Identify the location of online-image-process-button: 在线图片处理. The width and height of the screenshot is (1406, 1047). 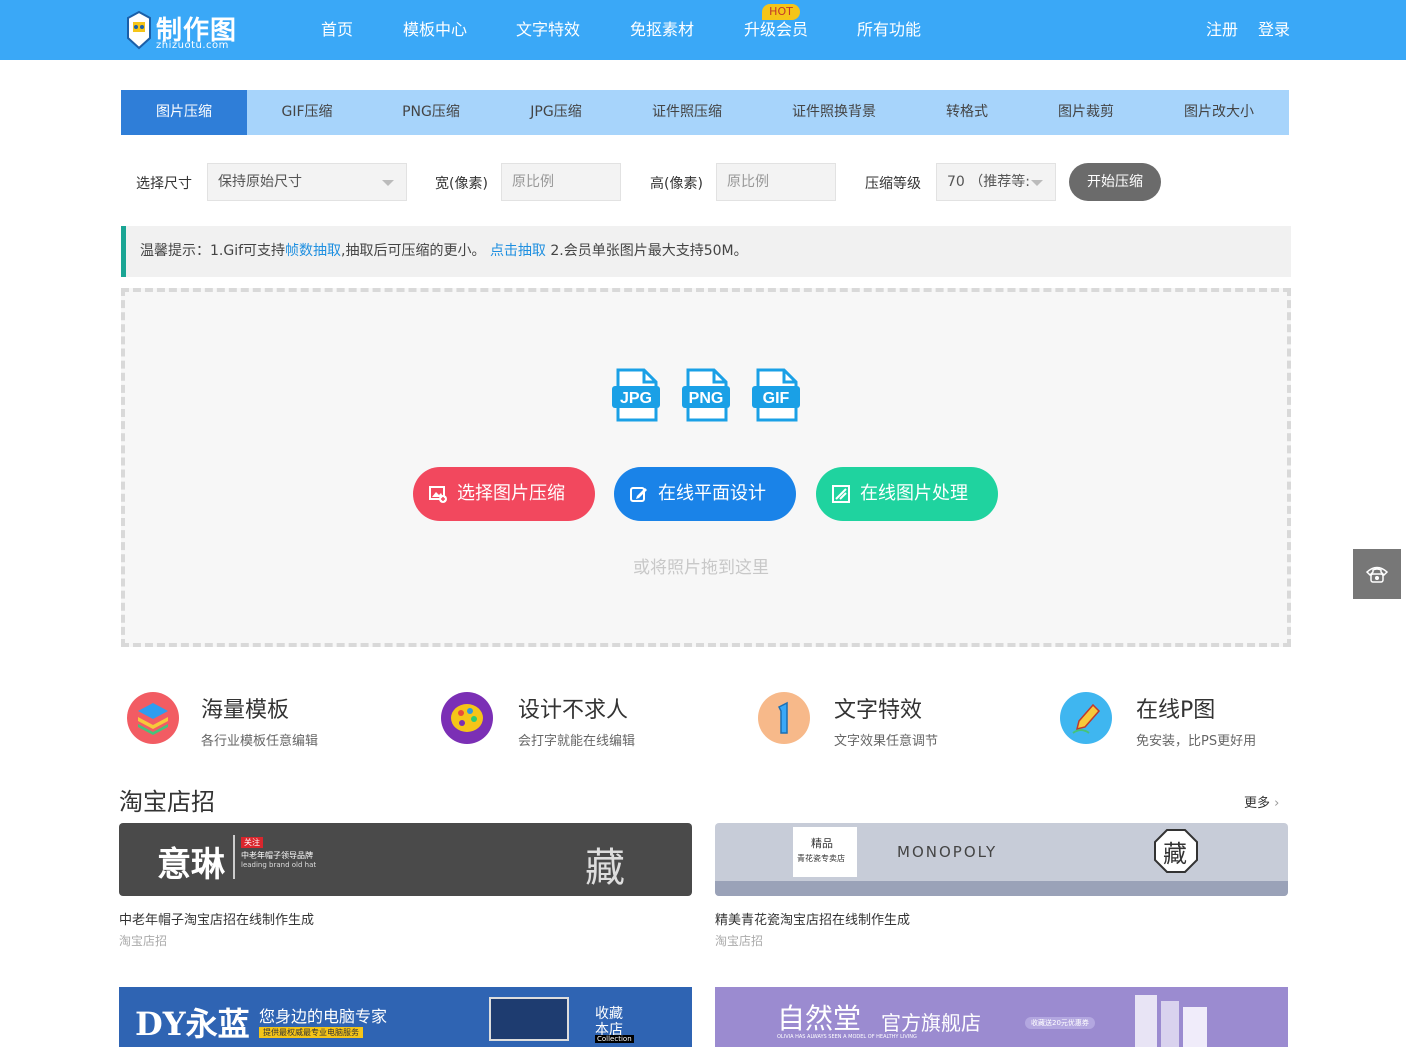
(907, 494).